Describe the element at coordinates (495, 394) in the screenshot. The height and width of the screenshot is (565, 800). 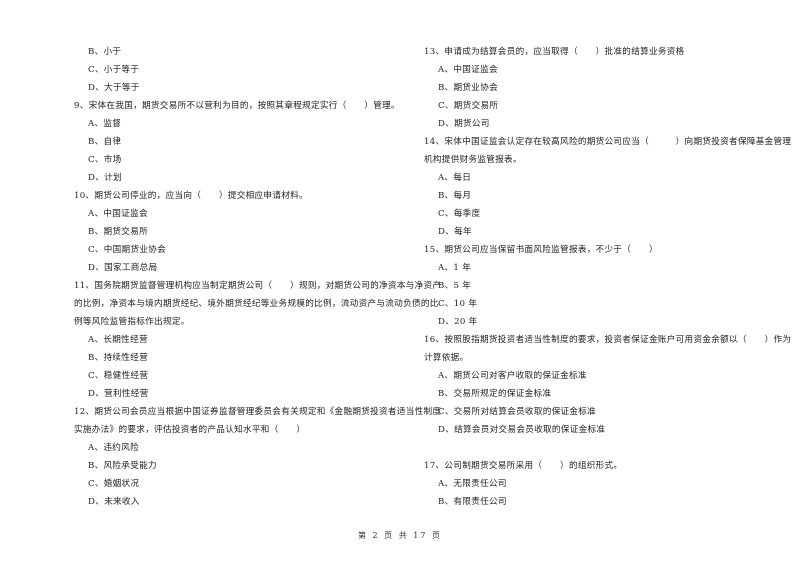
I see `answer-option: B、交易所规定的保证金标准` at that location.